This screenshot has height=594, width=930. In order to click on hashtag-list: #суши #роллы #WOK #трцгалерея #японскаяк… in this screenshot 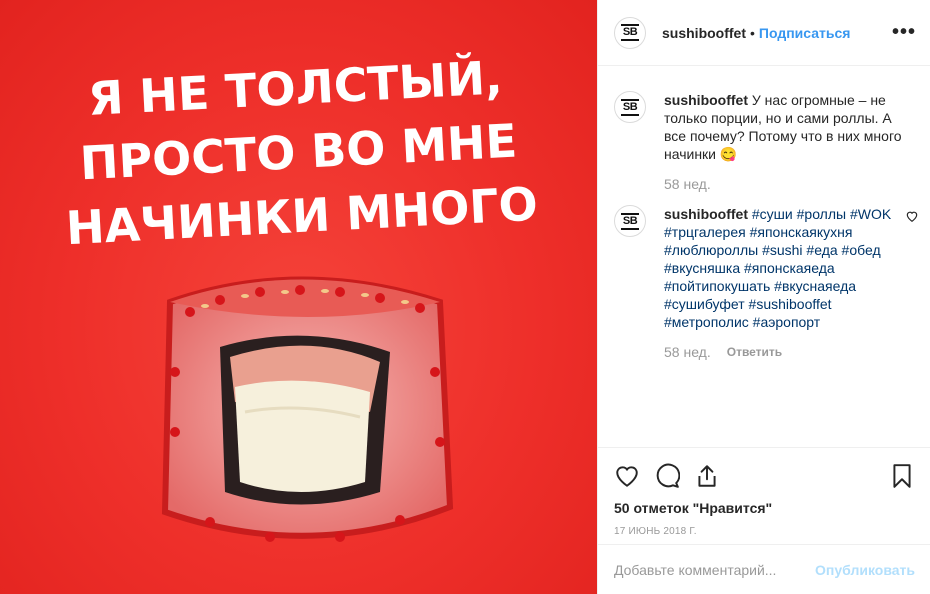, I will do `click(777, 268)`.